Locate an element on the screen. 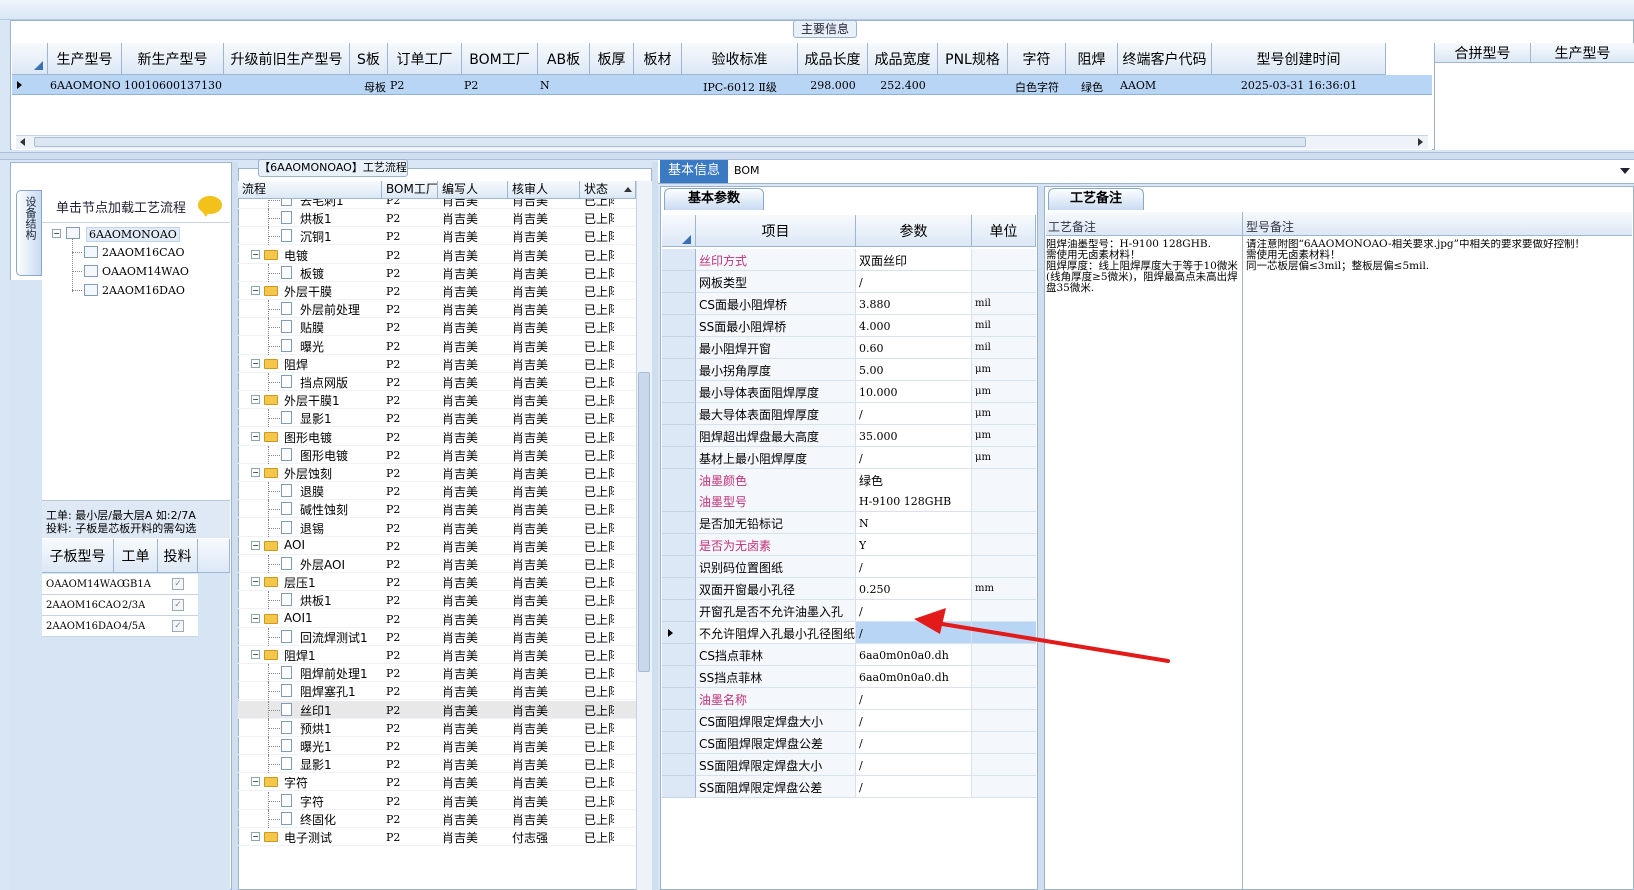  tab-menu-chevron-icon is located at coordinates (1625, 171).